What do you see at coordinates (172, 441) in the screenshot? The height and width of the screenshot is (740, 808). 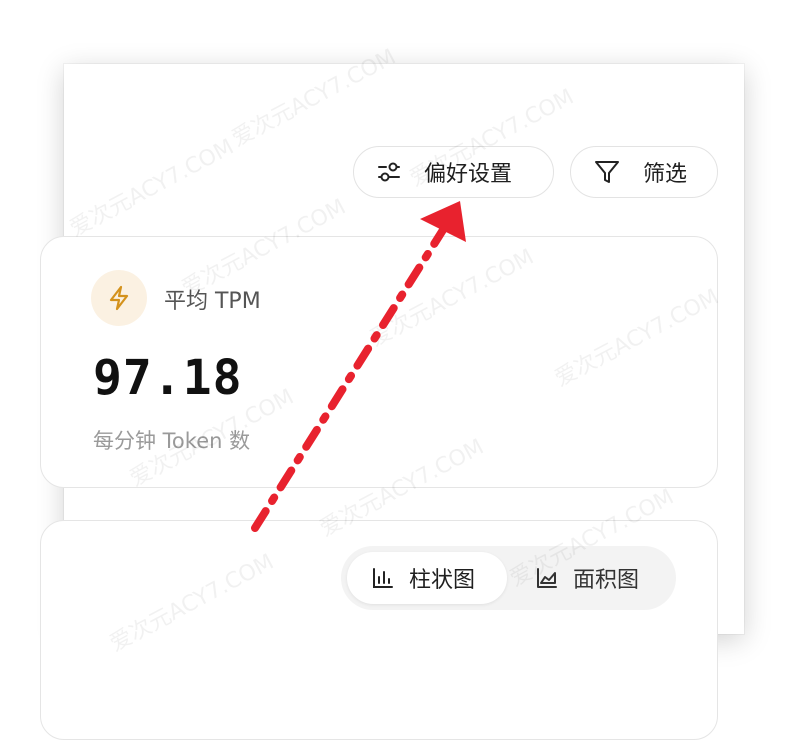 I see `tpm-subtitle: 每分钟 Token 数` at bounding box center [172, 441].